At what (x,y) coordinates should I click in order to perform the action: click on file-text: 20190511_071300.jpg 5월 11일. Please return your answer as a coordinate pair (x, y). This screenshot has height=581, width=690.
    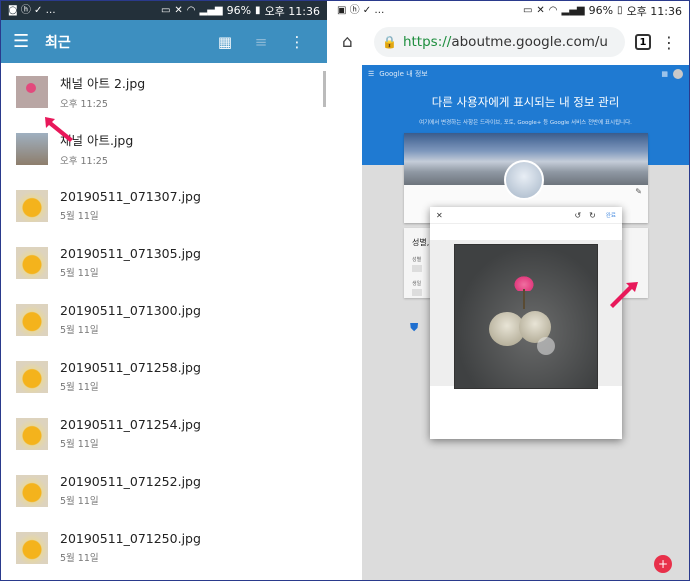
    Looking at the image, I should click on (130, 319).